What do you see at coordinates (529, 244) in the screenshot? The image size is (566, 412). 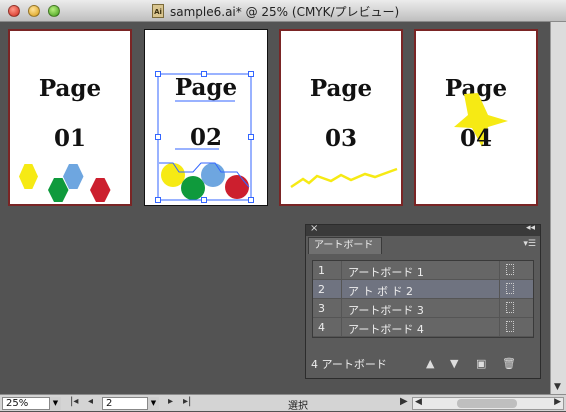 I see `panel-menu-icon: ▾☰` at bounding box center [529, 244].